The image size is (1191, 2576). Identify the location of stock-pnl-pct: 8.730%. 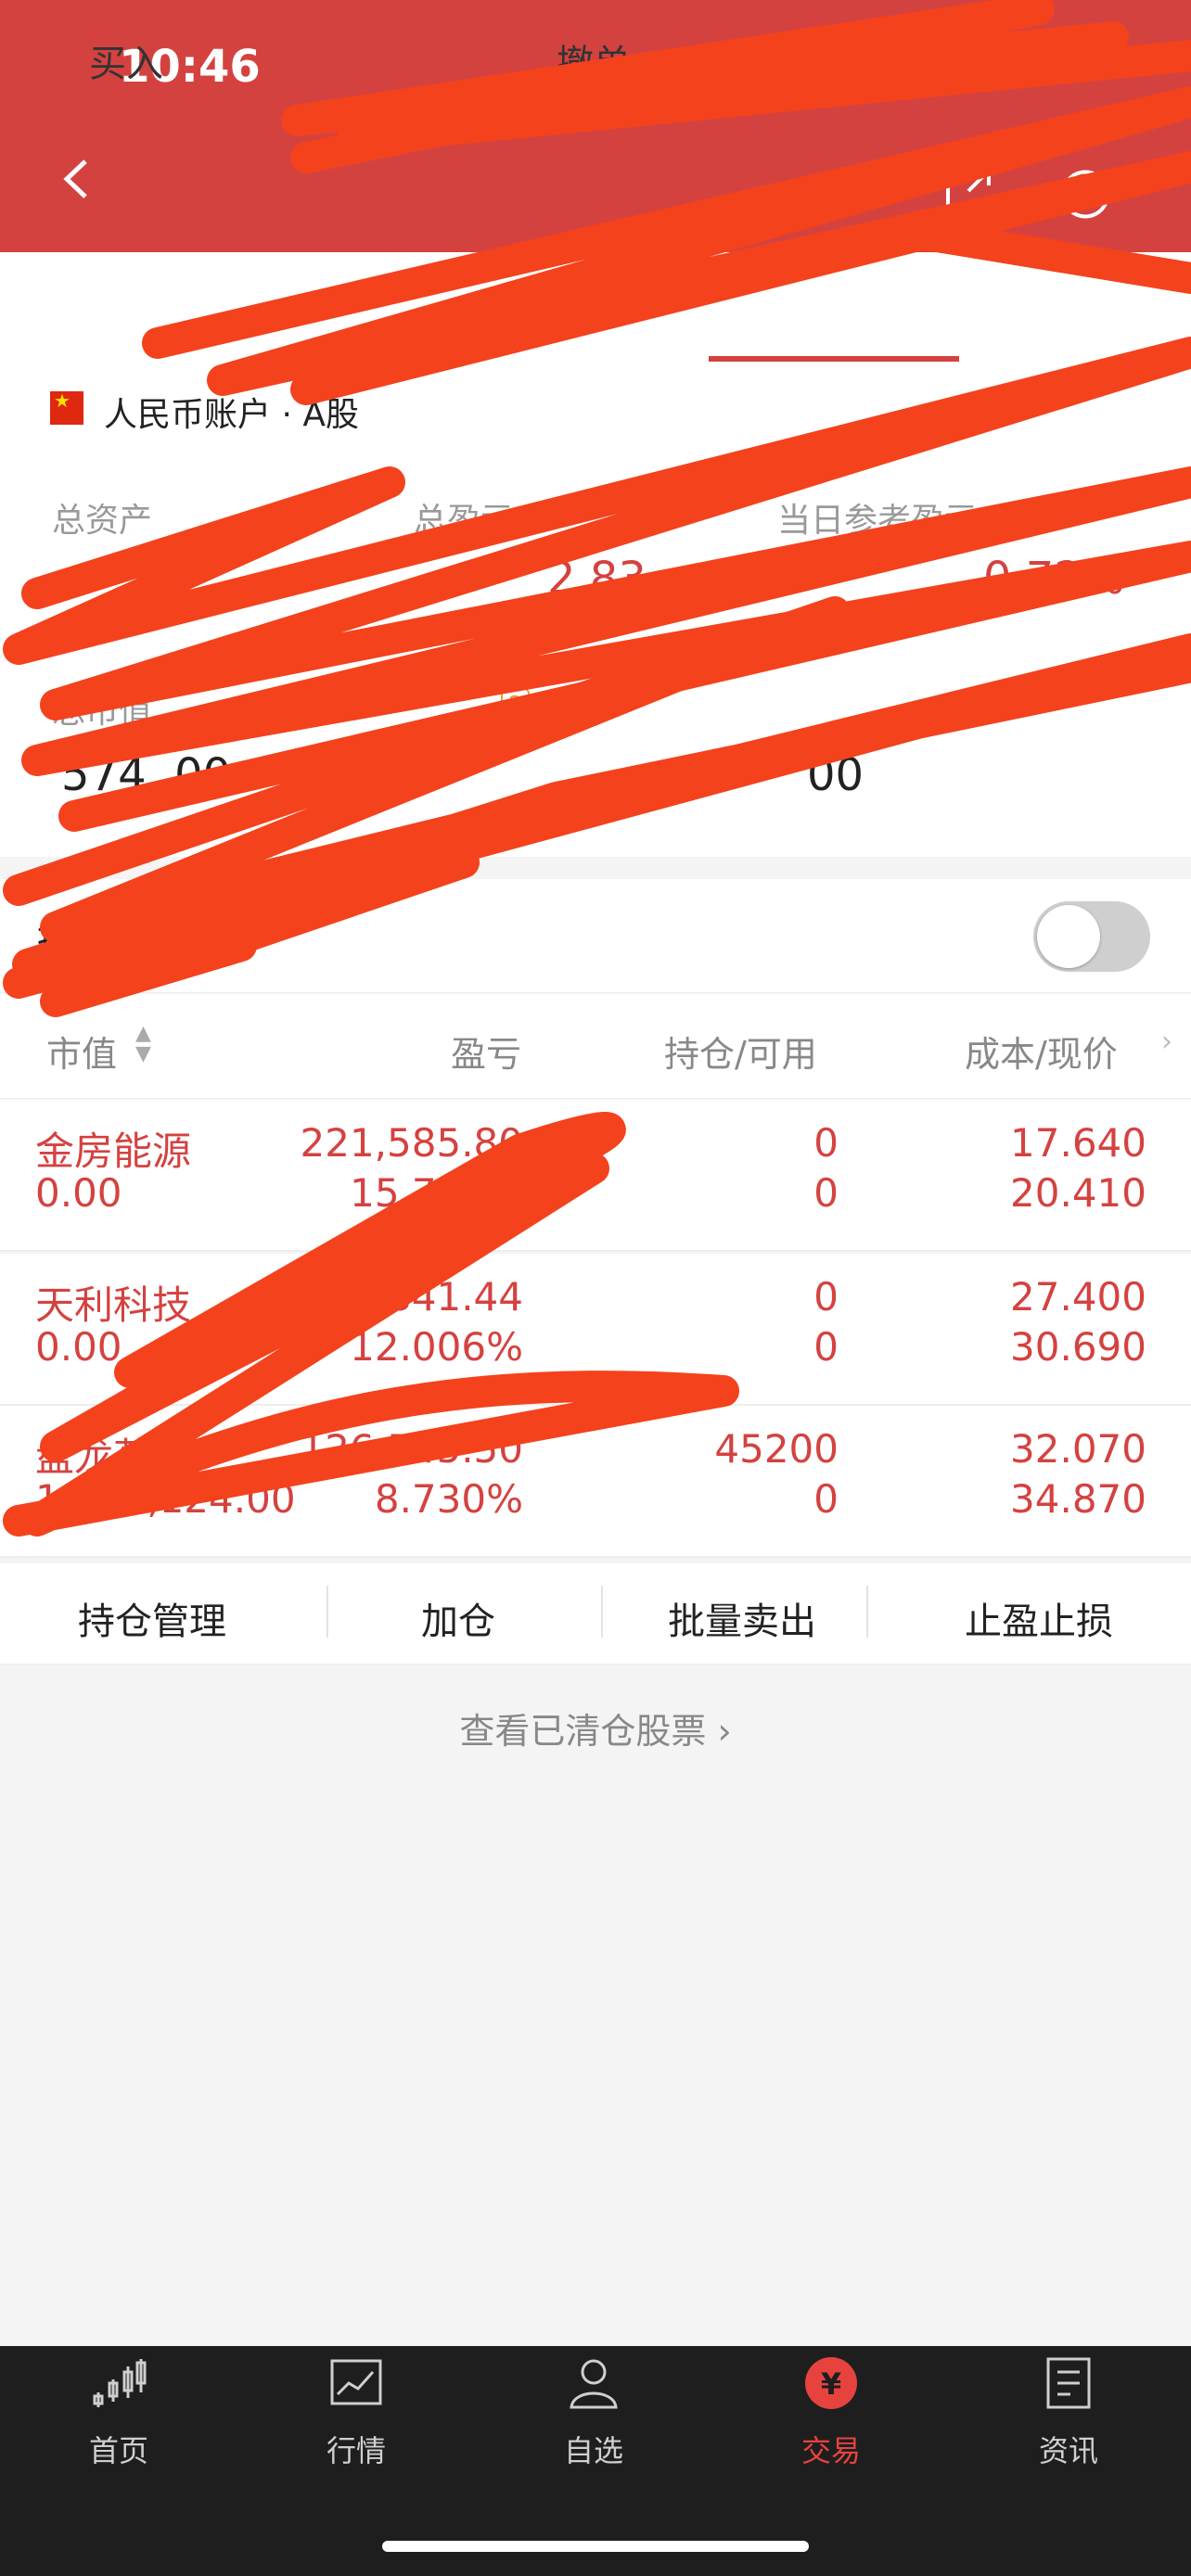
(449, 1499).